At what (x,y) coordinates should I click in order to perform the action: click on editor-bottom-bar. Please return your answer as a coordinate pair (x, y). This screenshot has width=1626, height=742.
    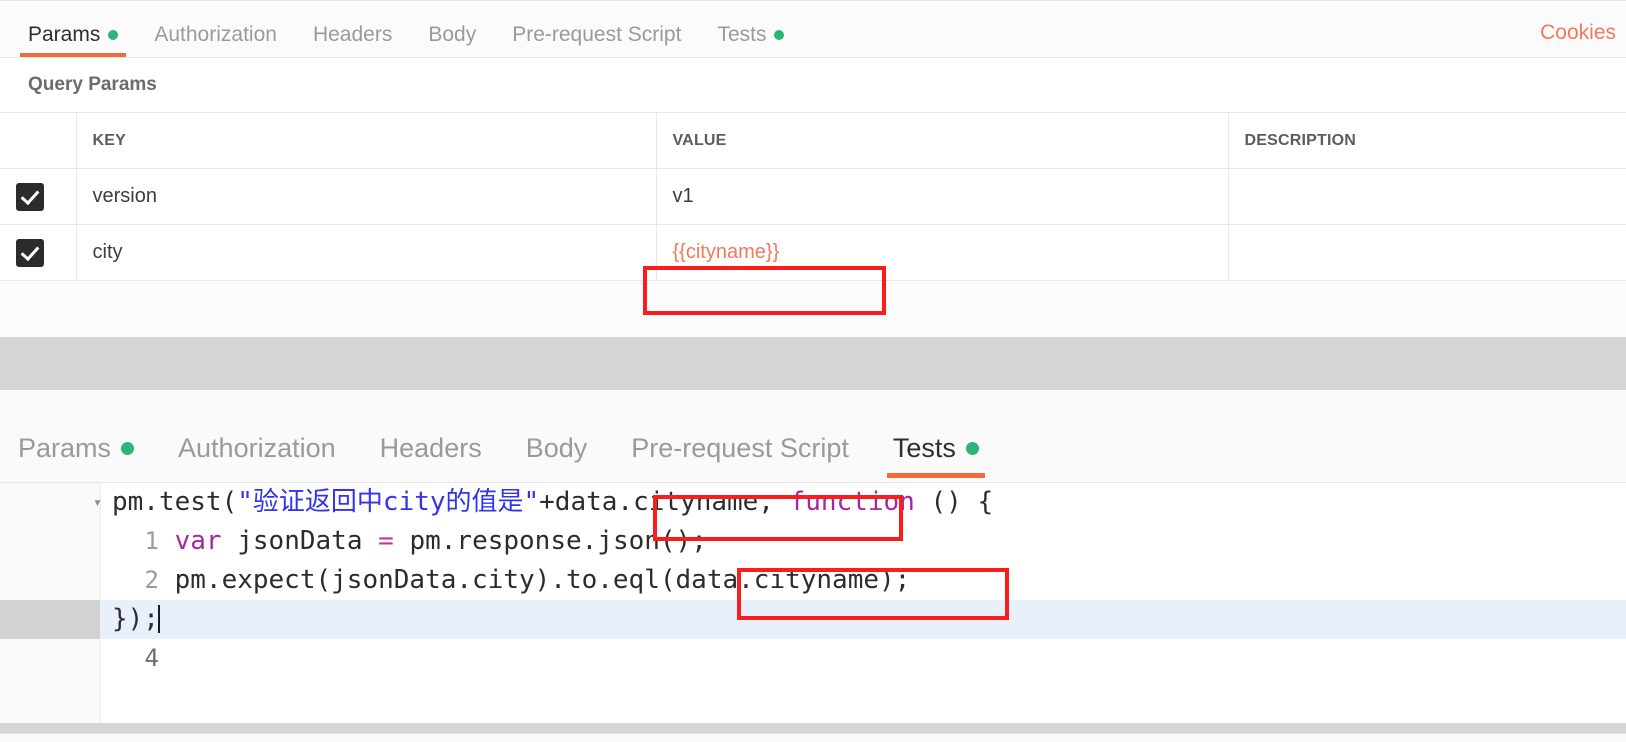
    Looking at the image, I should click on (813, 728).